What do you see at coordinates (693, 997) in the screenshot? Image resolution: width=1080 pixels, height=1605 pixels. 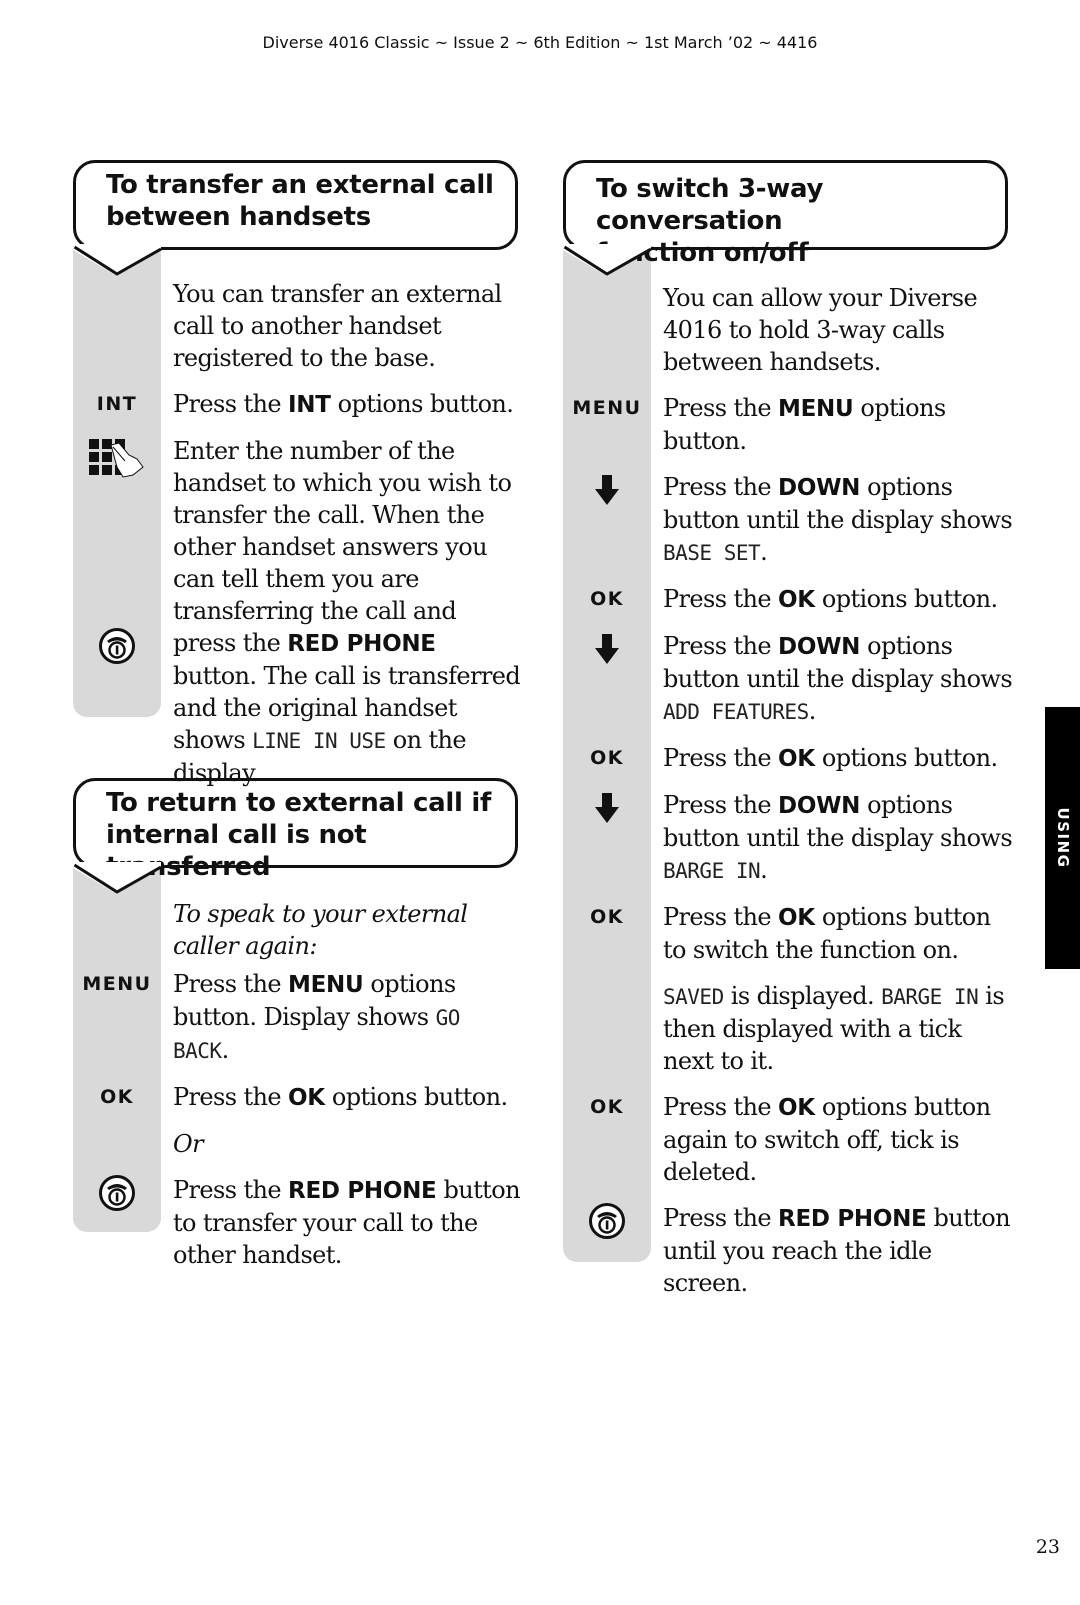 I see `lcd-text: SAVED` at bounding box center [693, 997].